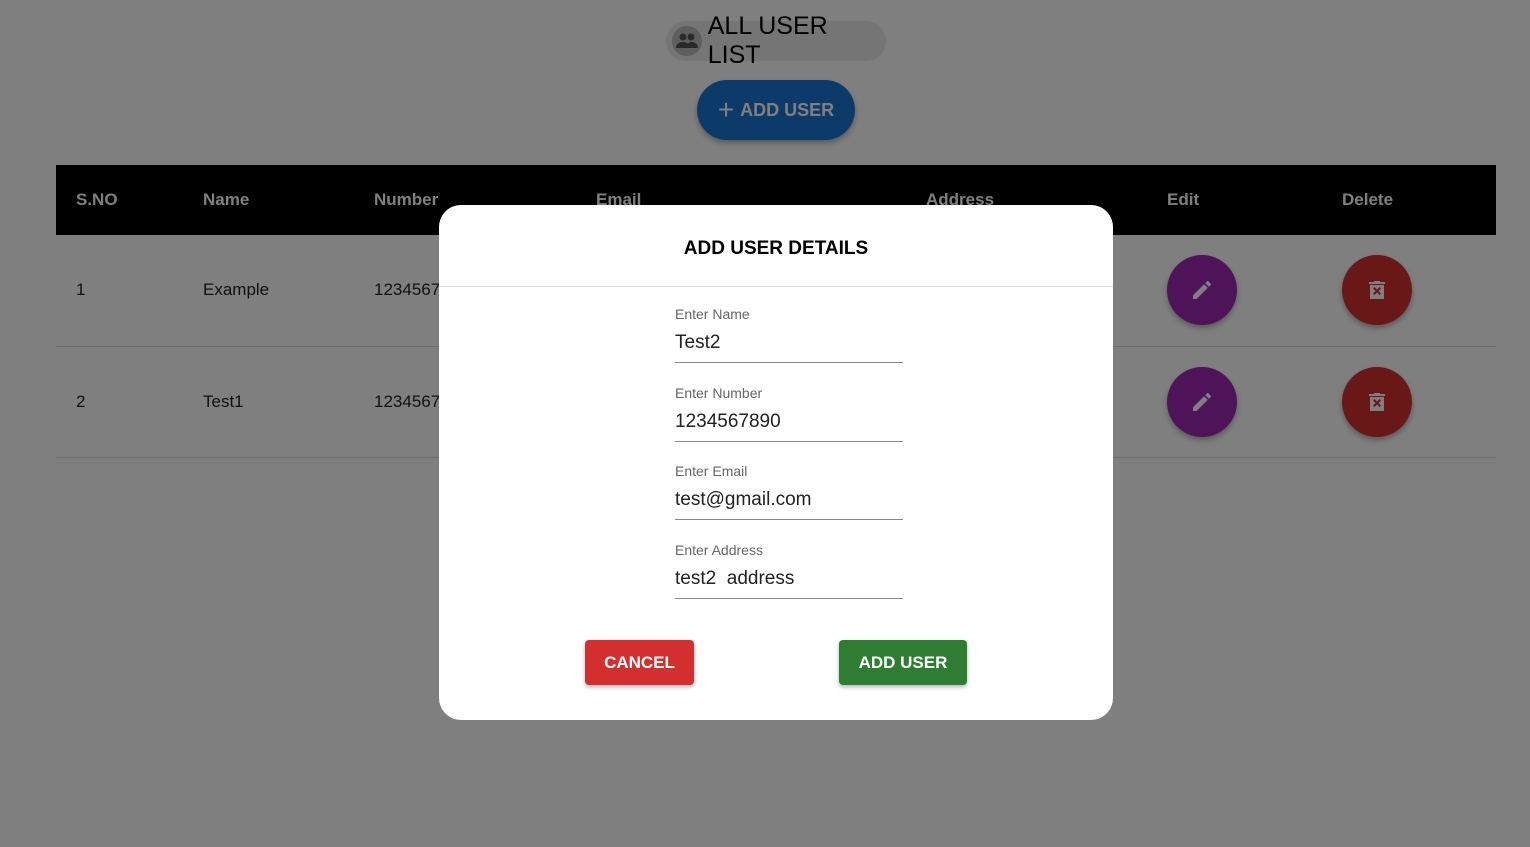 The image size is (1530, 847). I want to click on address-label: Enter Address, so click(719, 550).